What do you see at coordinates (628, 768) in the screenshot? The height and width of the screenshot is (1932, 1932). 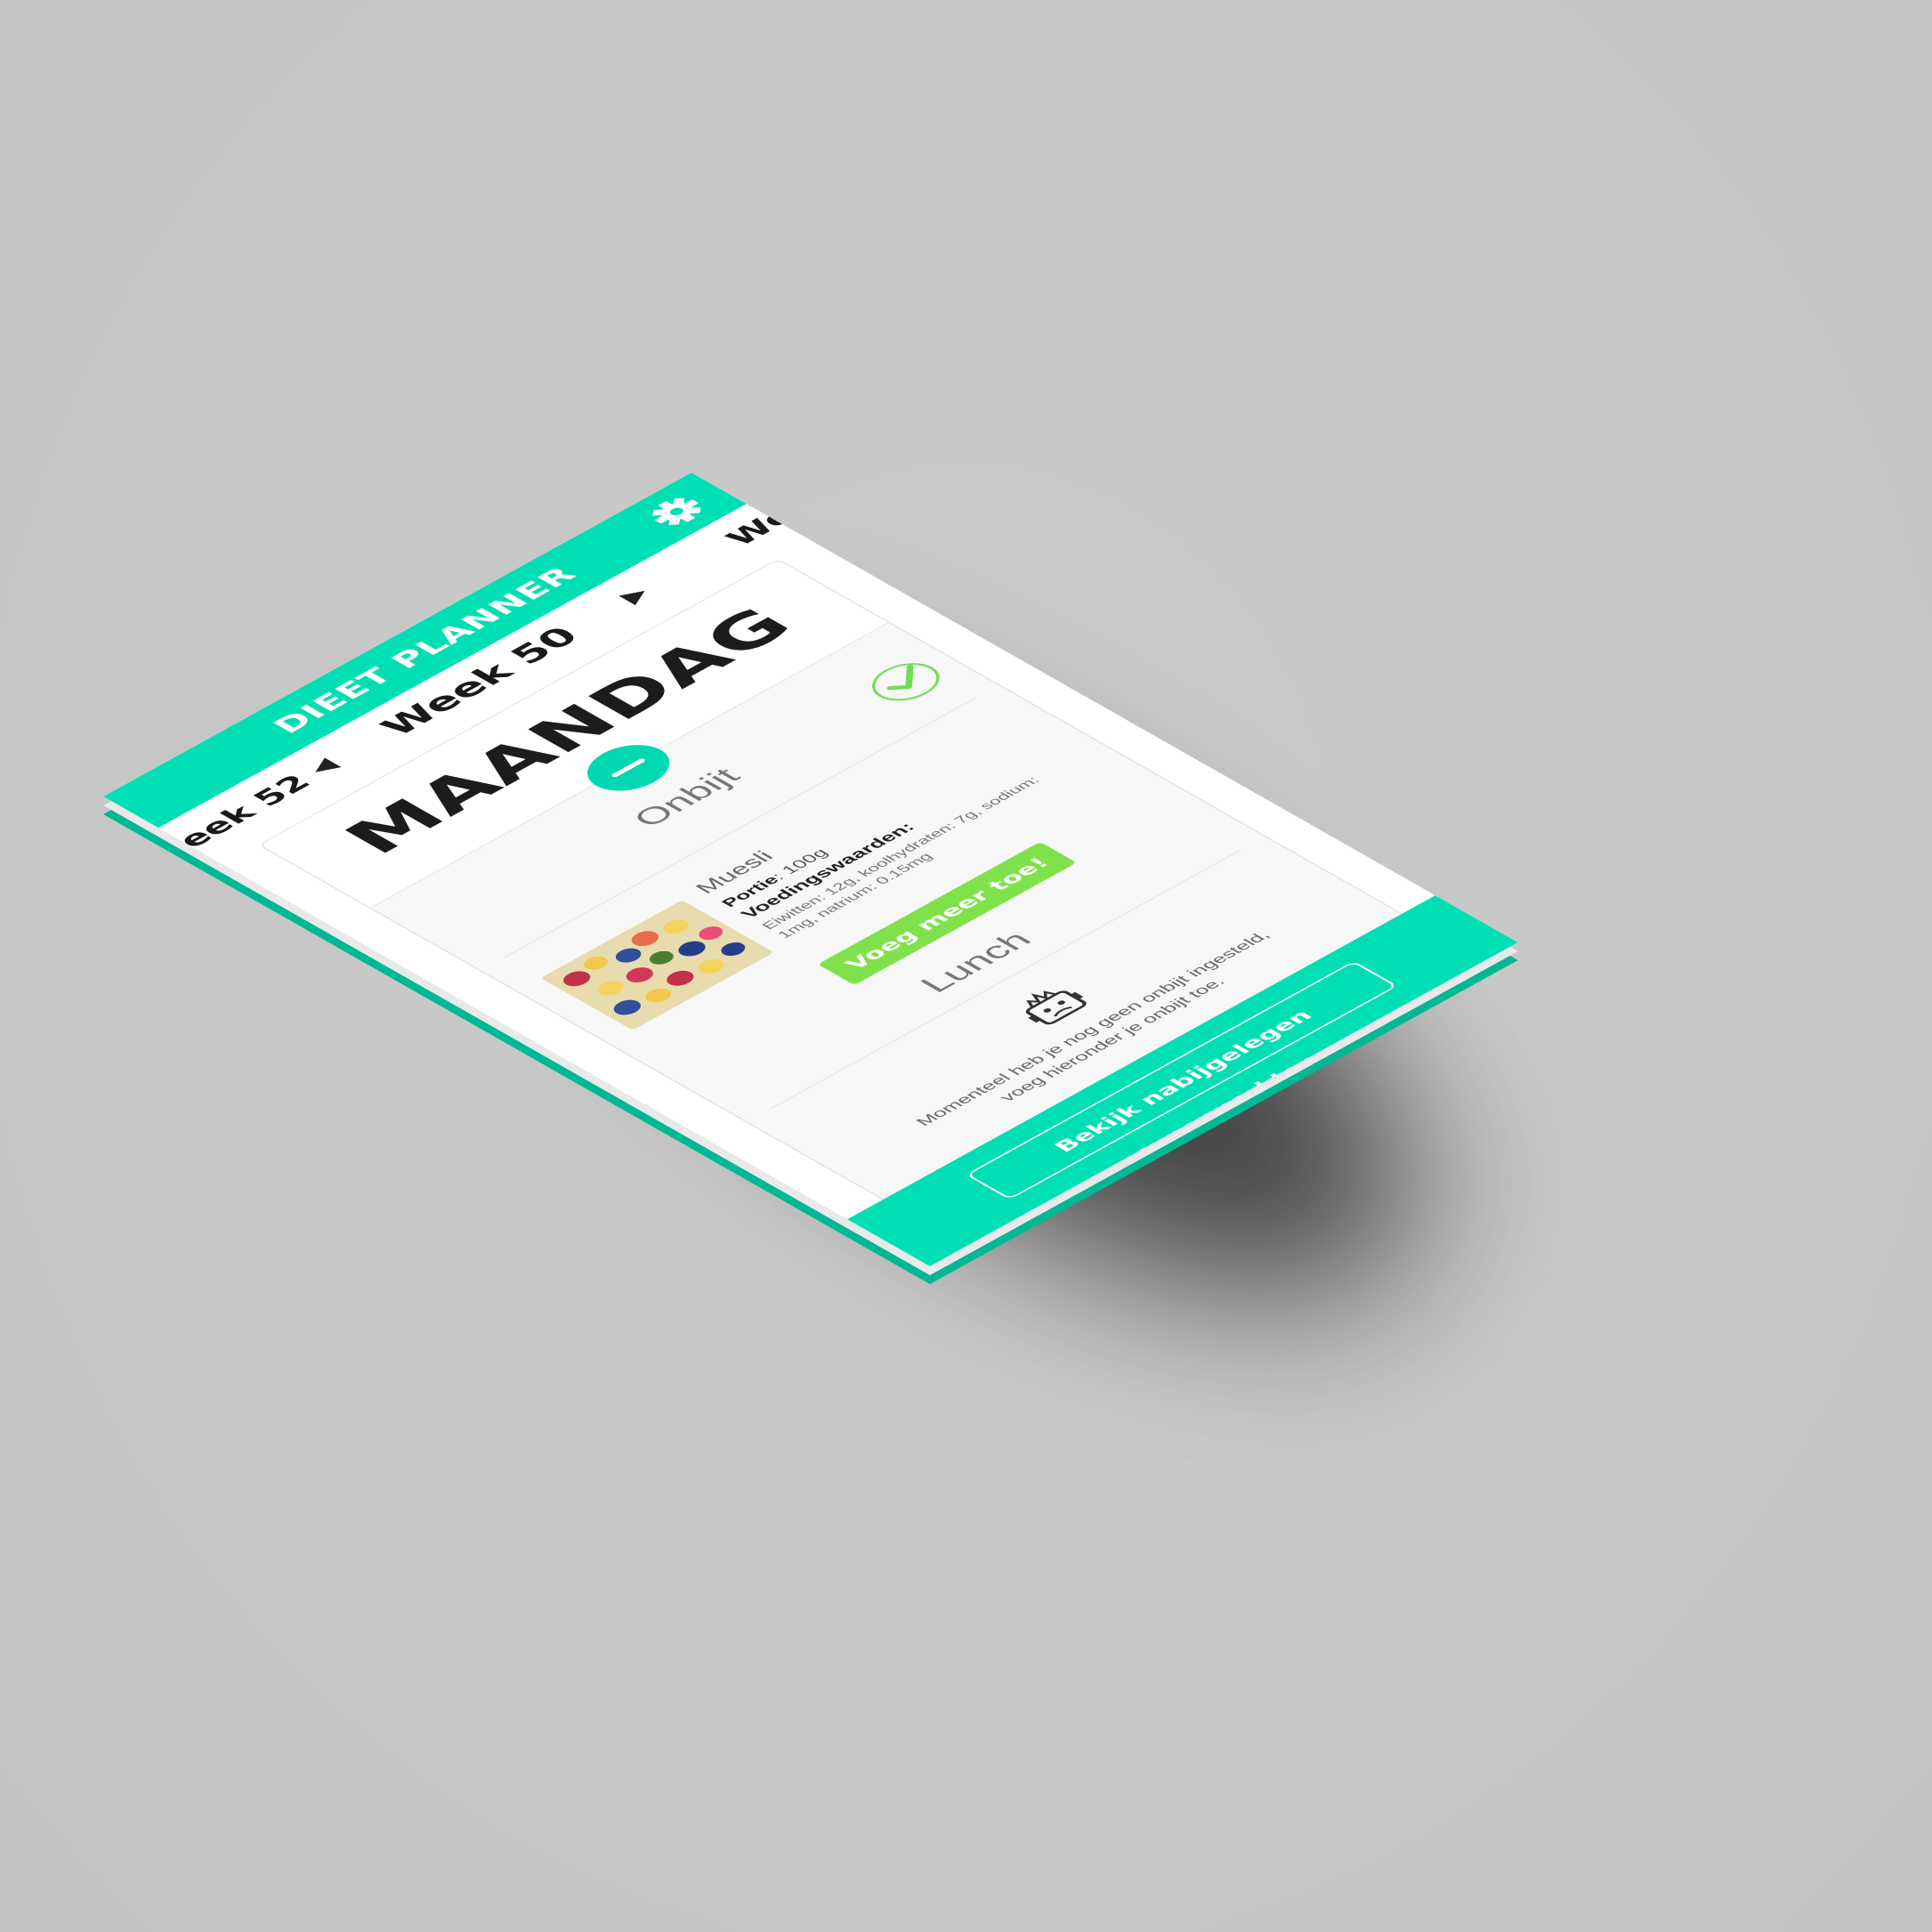 I see `minus-icon` at bounding box center [628, 768].